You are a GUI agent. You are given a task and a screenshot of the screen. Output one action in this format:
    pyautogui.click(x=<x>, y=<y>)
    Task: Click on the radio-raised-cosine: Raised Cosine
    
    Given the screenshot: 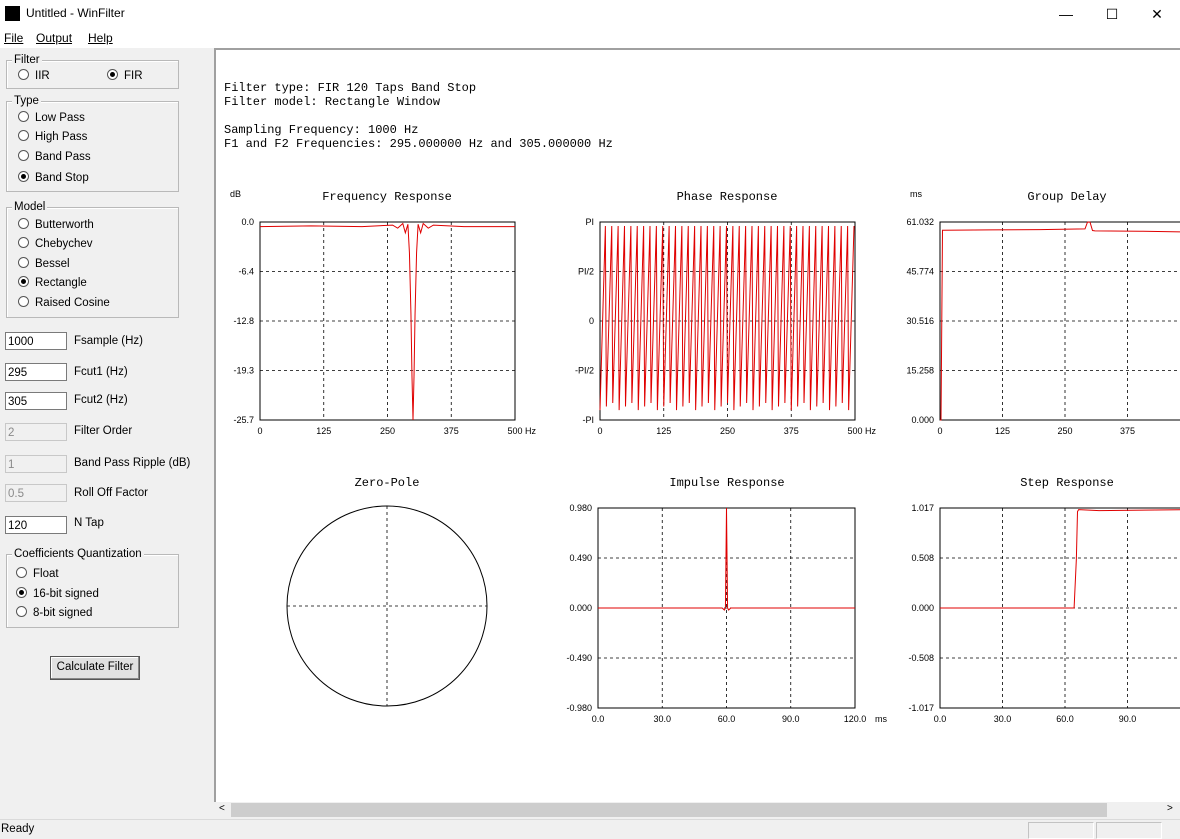 What is the action you would take?
    pyautogui.click(x=64, y=302)
    